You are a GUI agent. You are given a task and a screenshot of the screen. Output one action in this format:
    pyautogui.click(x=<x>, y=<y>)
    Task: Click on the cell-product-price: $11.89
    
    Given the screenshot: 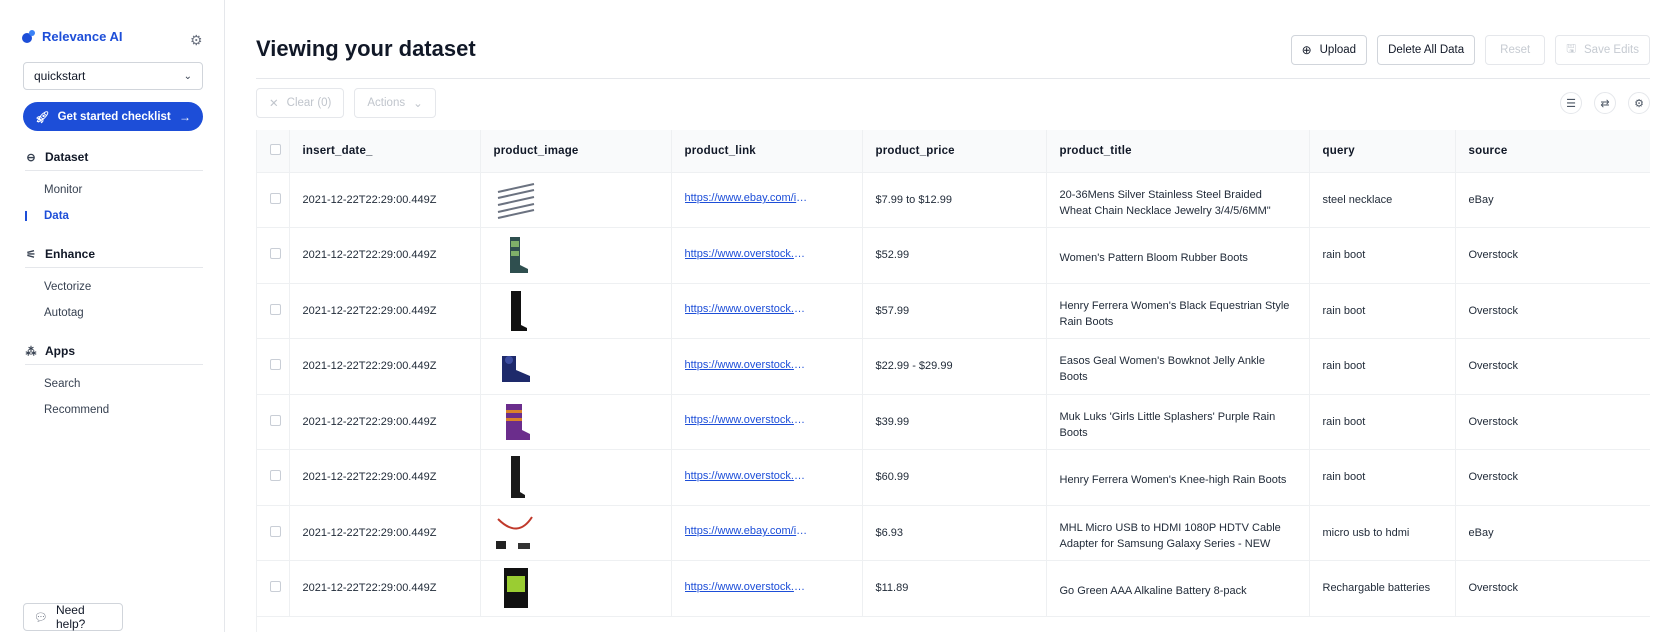 What is the action you would take?
    pyautogui.click(x=954, y=588)
    